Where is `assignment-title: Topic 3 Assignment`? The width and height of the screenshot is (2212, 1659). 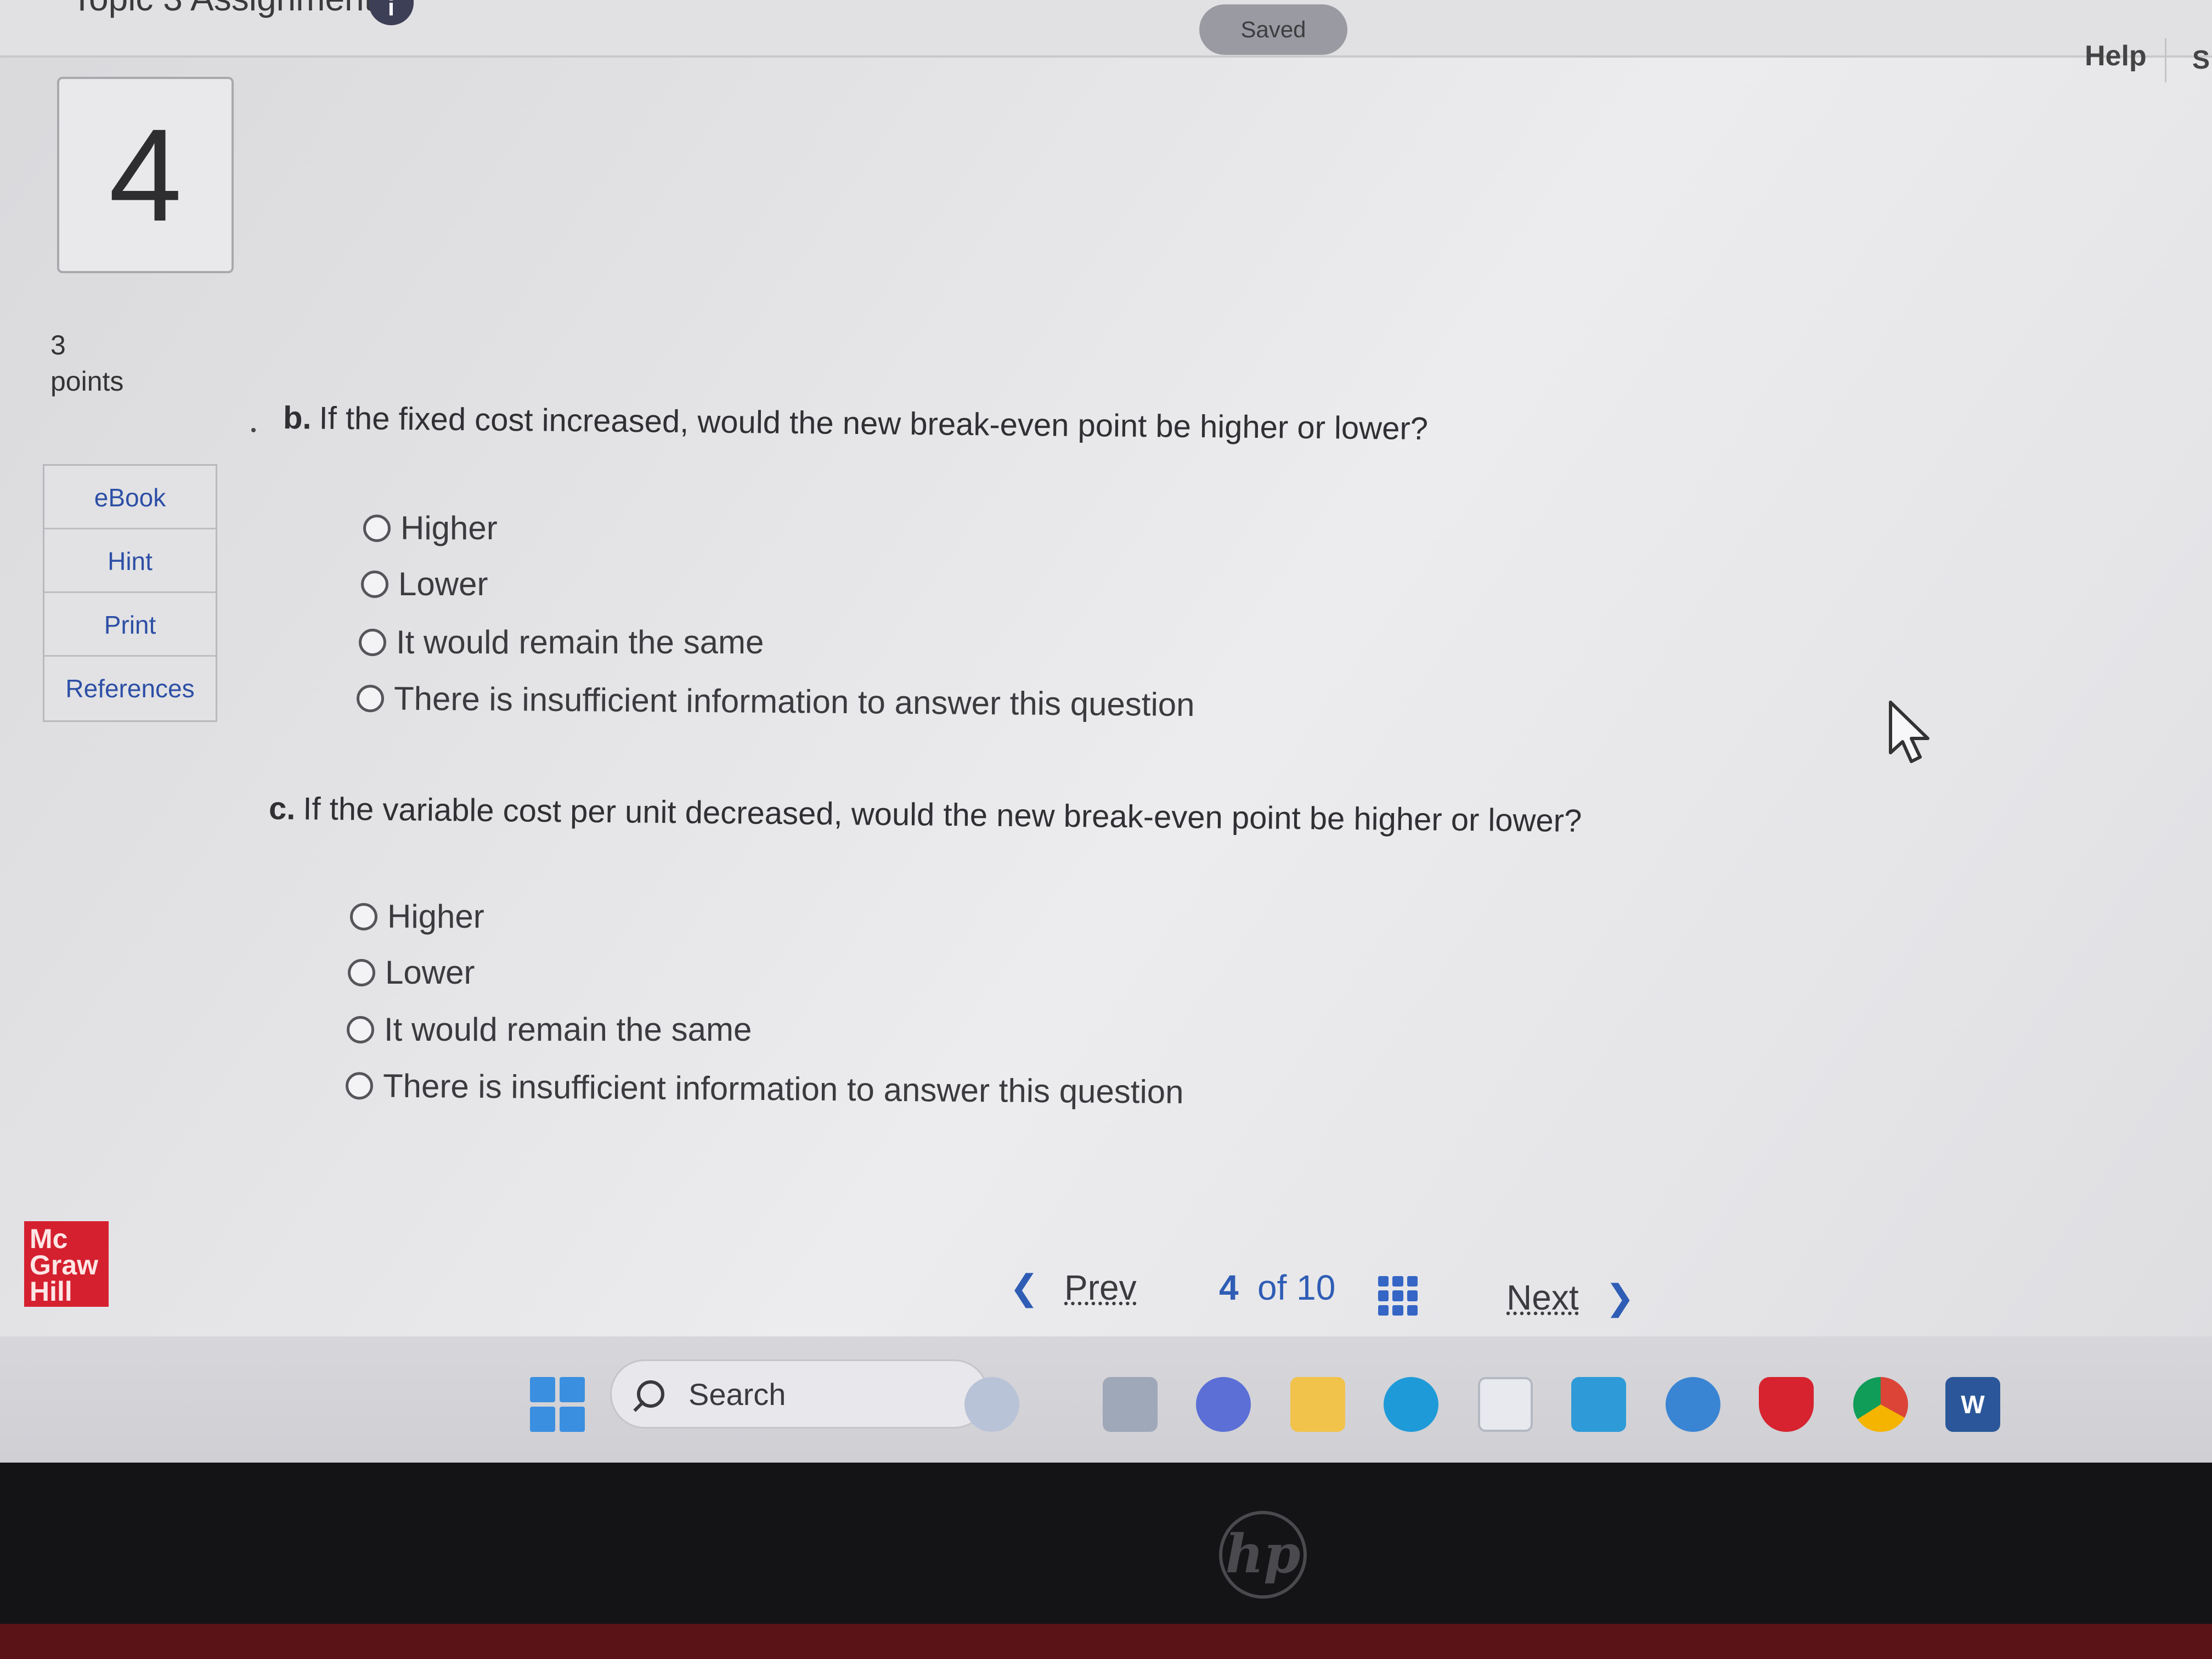
assignment-title: Topic 3 Assignment is located at coordinates (222, 9).